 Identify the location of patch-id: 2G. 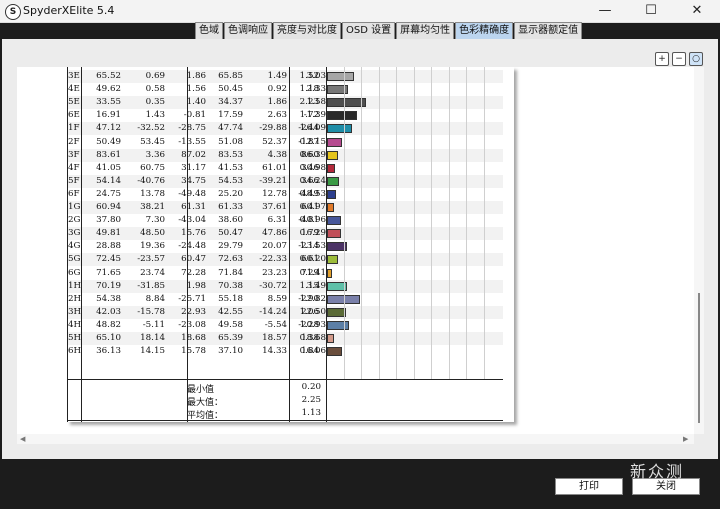
(74, 220).